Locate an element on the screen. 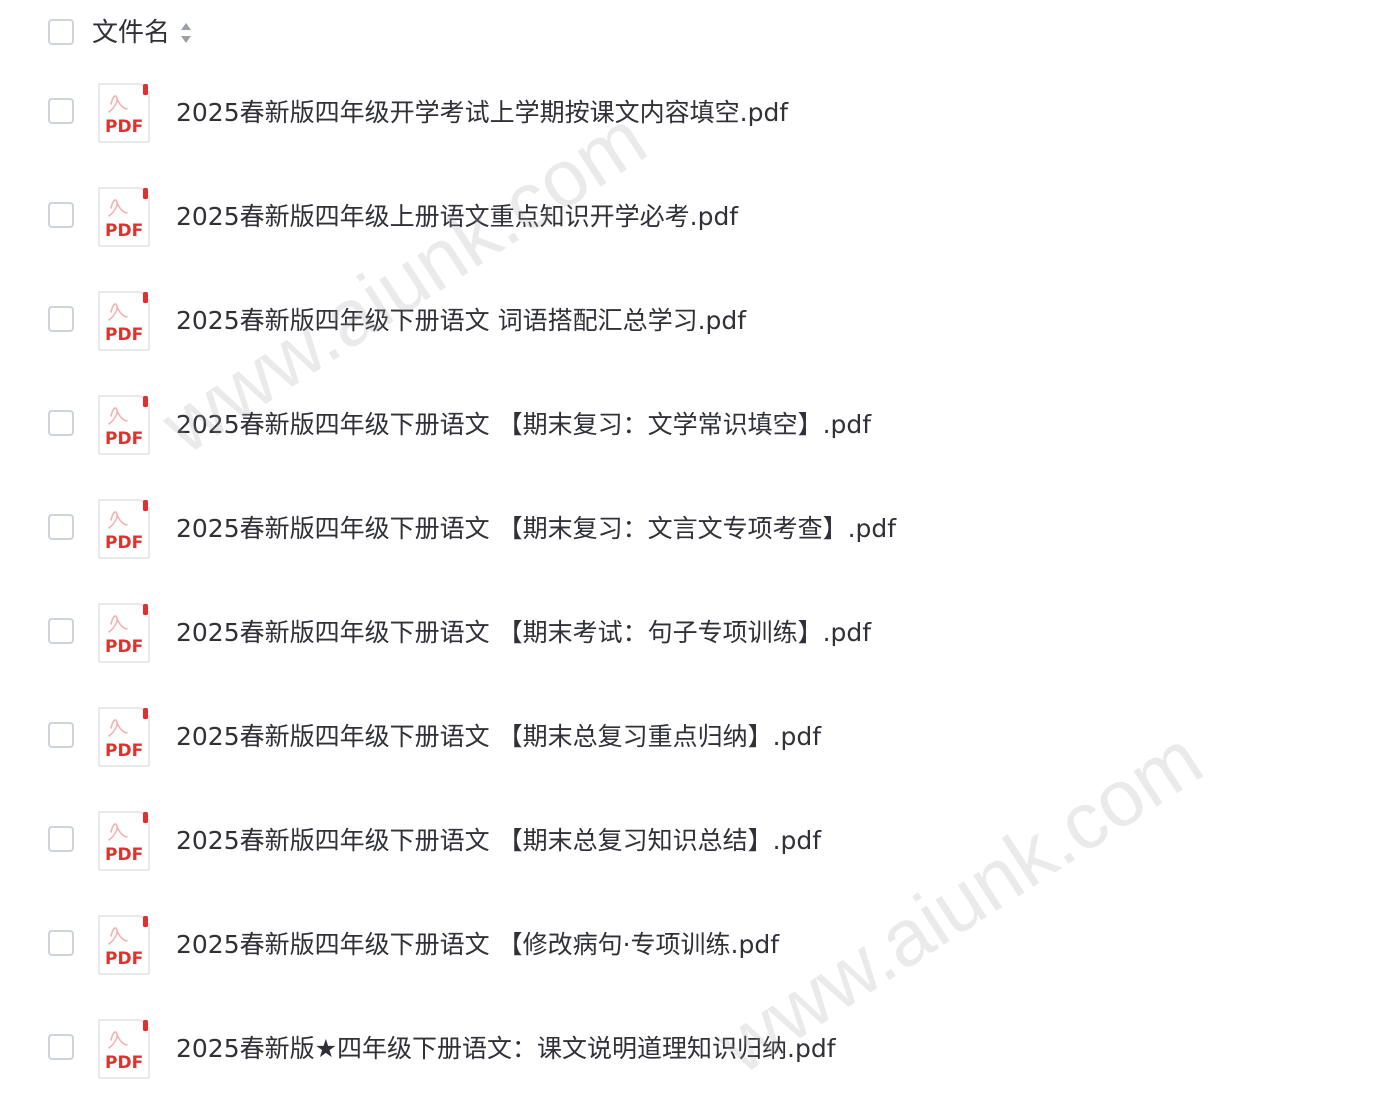 This screenshot has width=1384, height=1102. file-row: PDF 2025春新版四年级下册语文 【期末复习：文学常识填空】.pdf is located at coordinates (692, 424).